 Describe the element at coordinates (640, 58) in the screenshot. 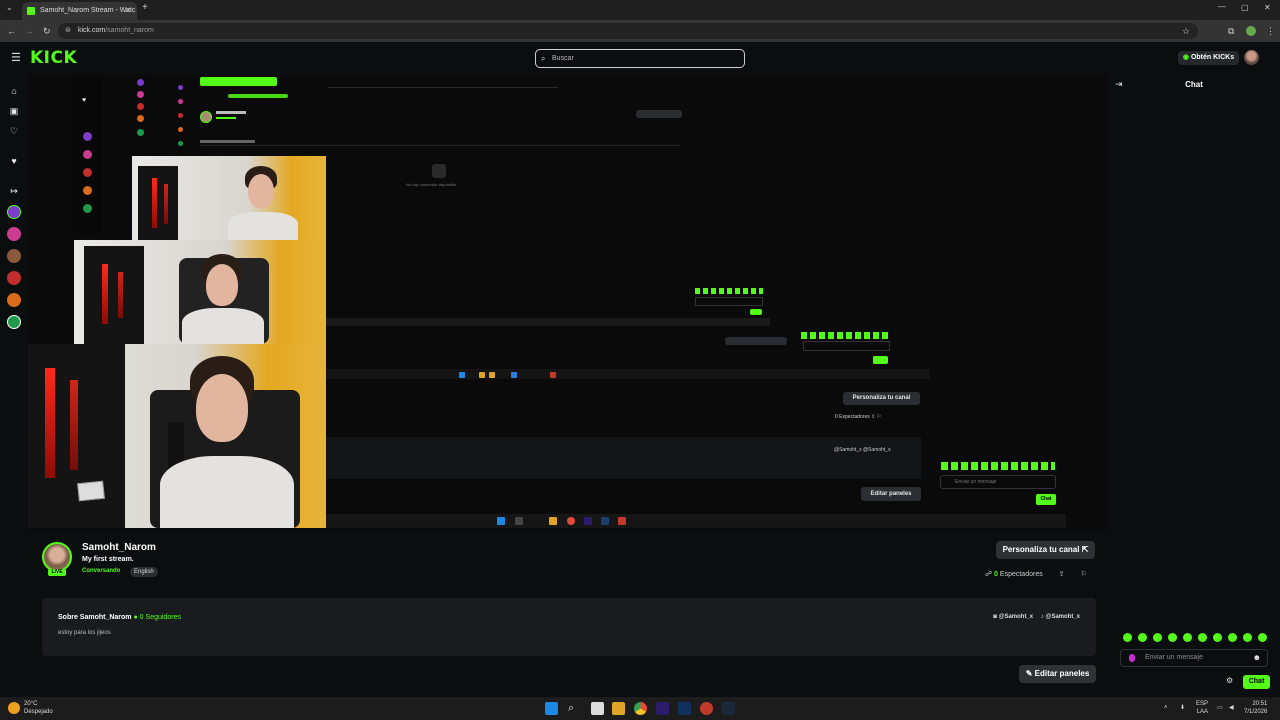

I see `search-input: ⌕ Buscar` at that location.